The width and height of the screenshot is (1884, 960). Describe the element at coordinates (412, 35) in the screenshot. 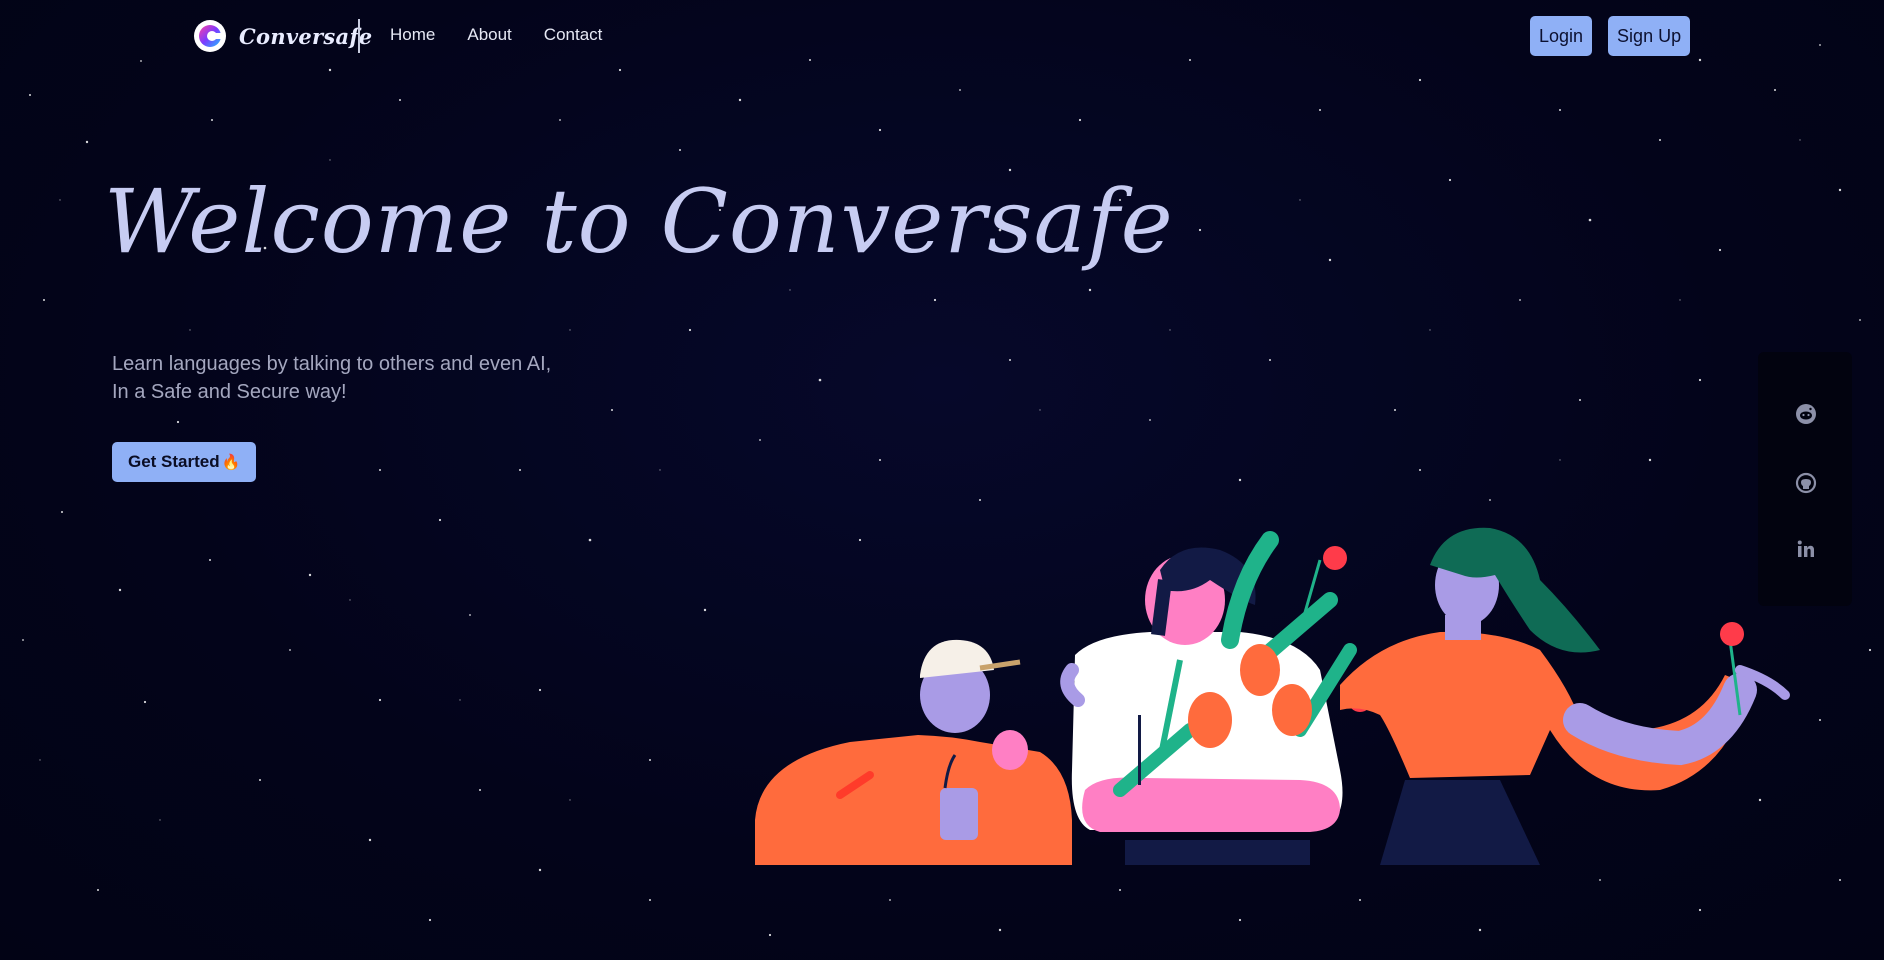

I see `nav-link-home: Home` at that location.